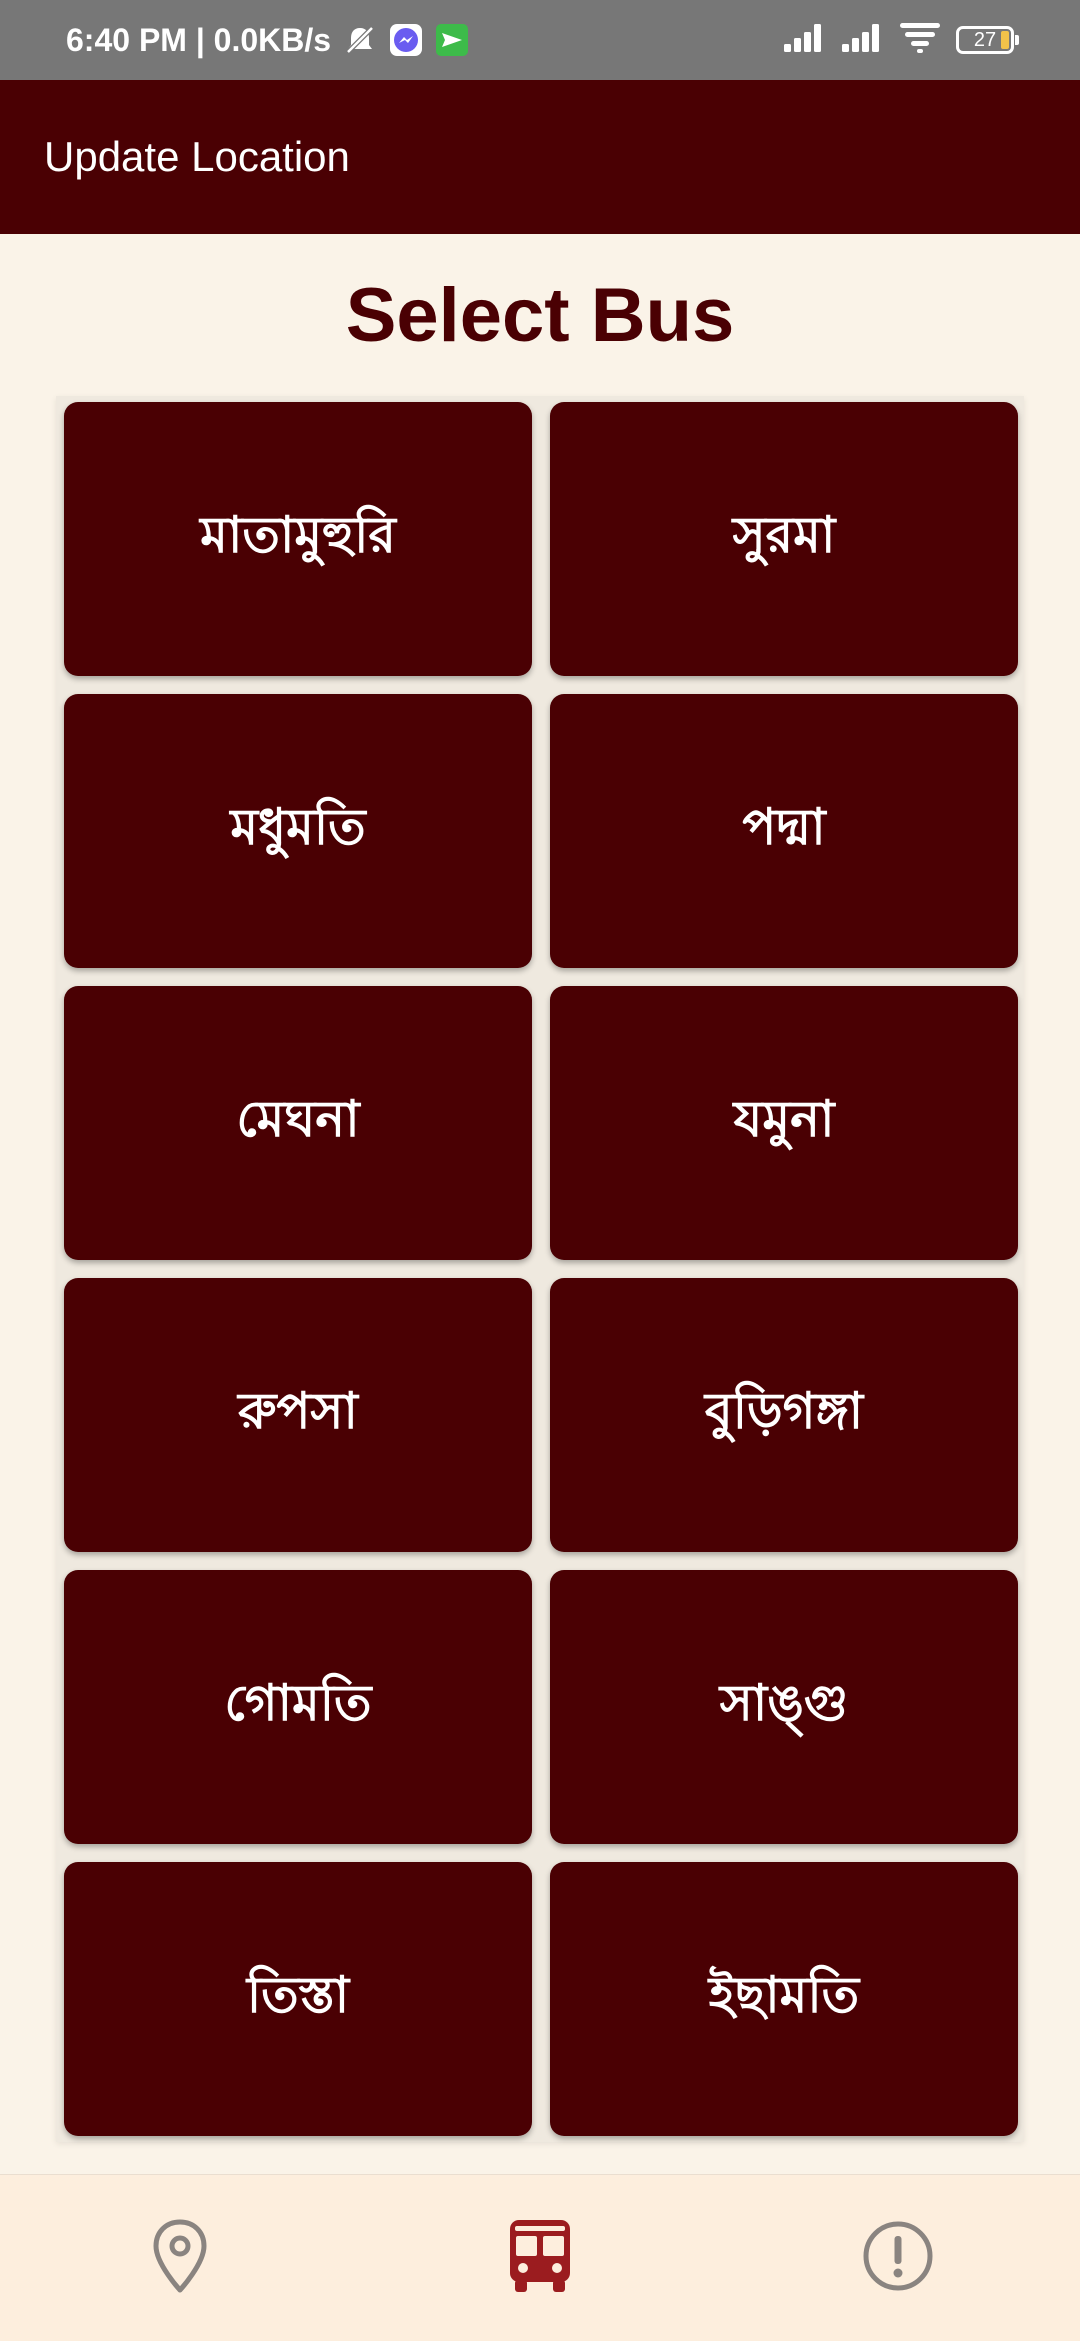 Image resolution: width=1080 pixels, height=2341 pixels. I want to click on bottom-navigation, so click(540, 2257).